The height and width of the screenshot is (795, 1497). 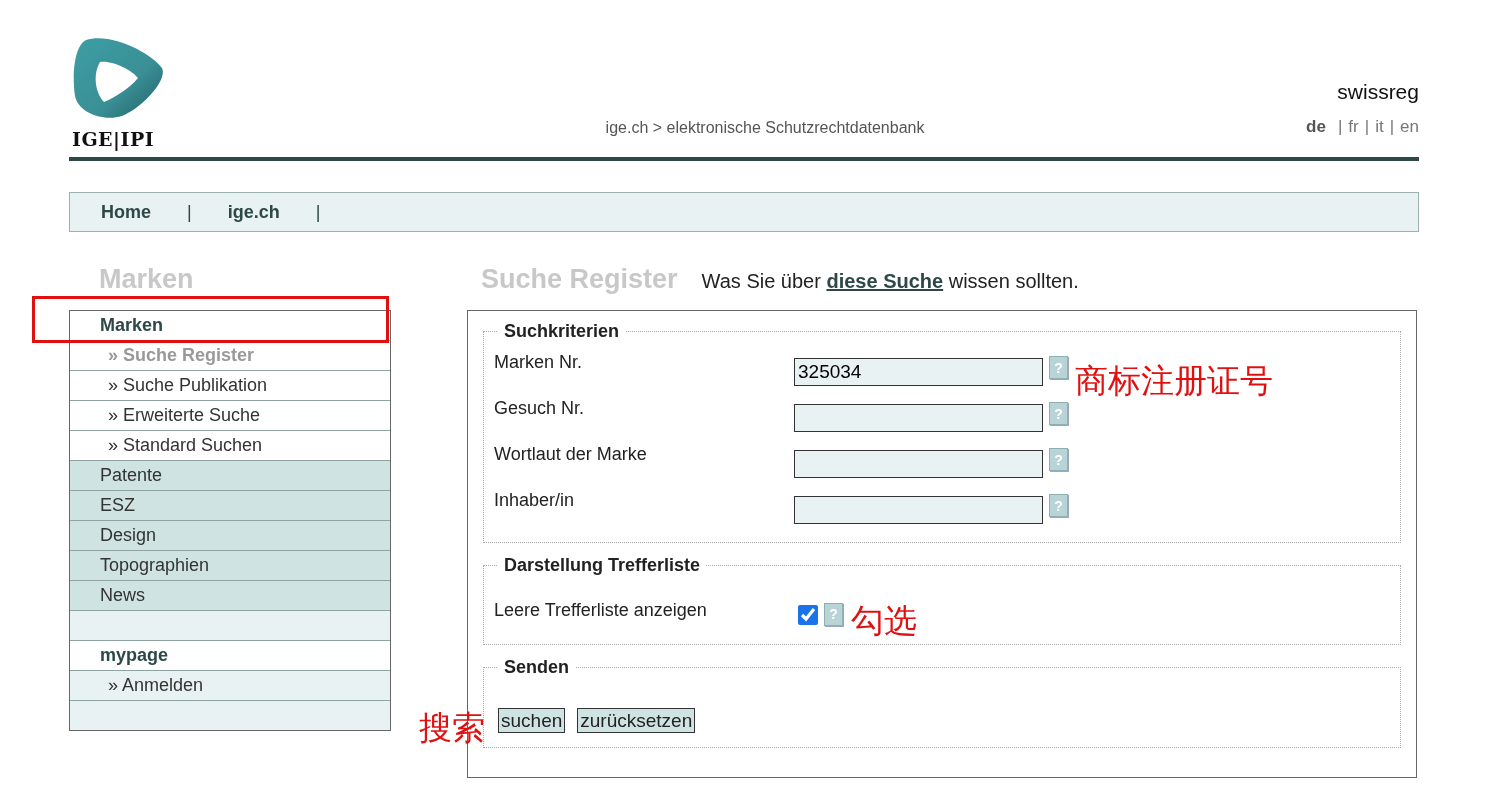 What do you see at coordinates (539, 362) in the screenshot?
I see `field-label: Marken Nr.` at bounding box center [539, 362].